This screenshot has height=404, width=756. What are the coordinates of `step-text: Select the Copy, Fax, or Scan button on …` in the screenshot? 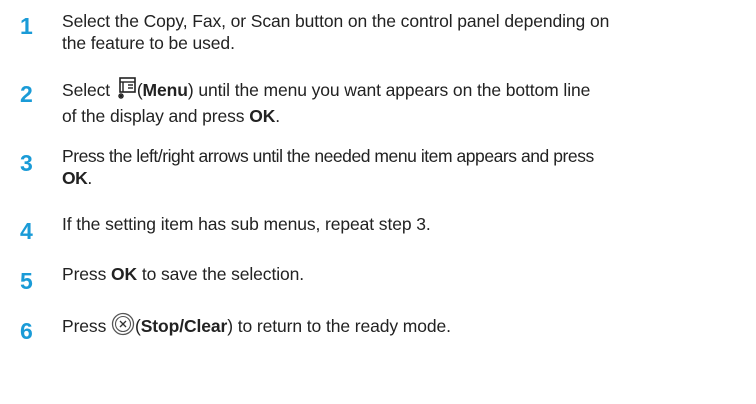 It's located at (407, 32).